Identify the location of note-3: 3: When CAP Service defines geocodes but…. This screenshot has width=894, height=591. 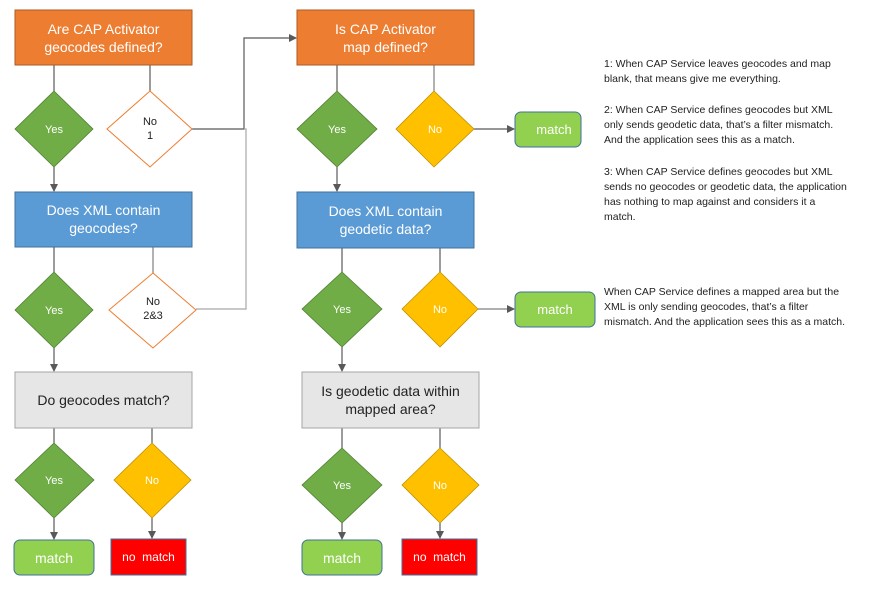
(725, 195).